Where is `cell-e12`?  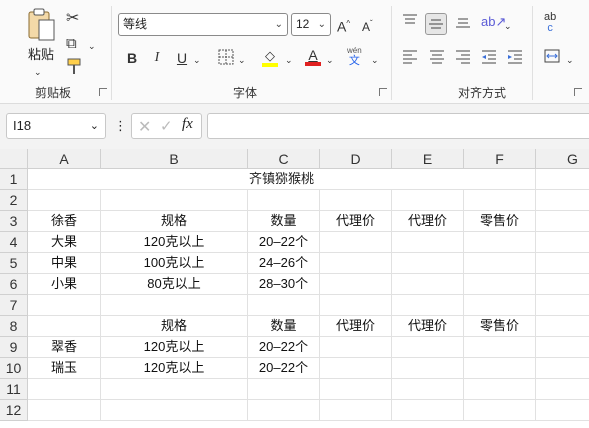
cell-e12 is located at coordinates (428, 410).